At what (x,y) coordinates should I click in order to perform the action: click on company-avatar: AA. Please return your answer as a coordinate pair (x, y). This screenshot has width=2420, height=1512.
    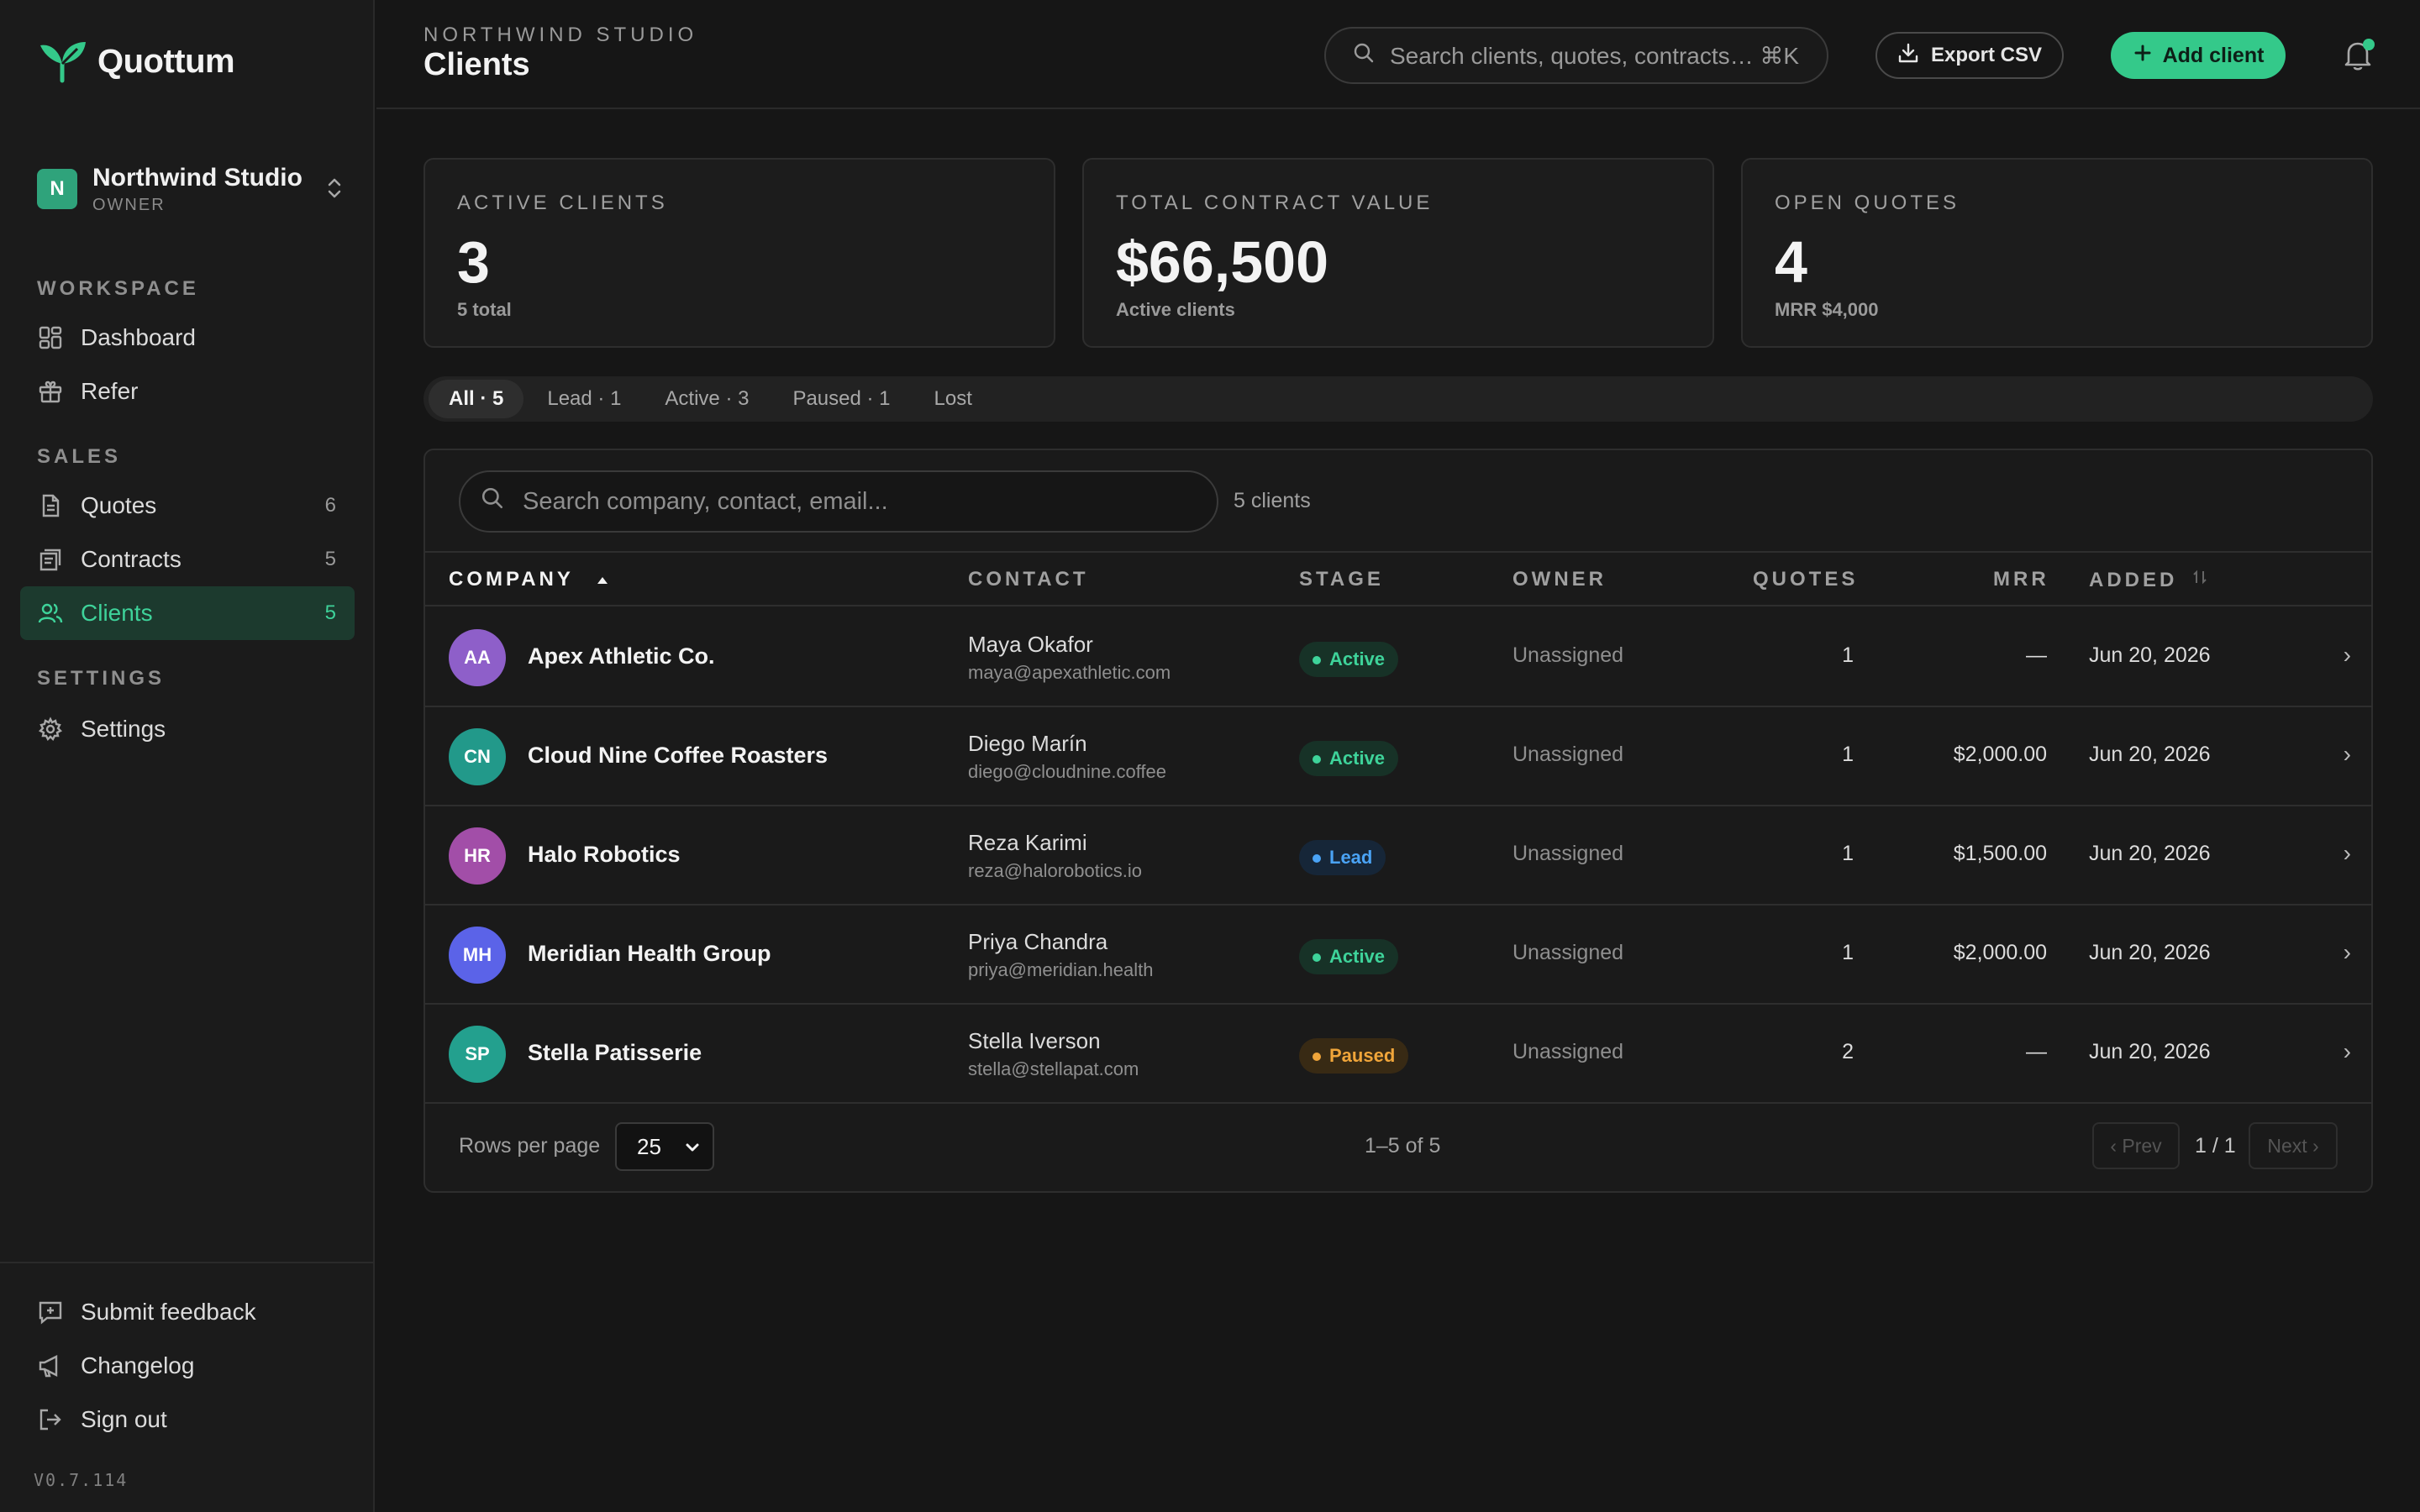
    Looking at the image, I should click on (478, 657).